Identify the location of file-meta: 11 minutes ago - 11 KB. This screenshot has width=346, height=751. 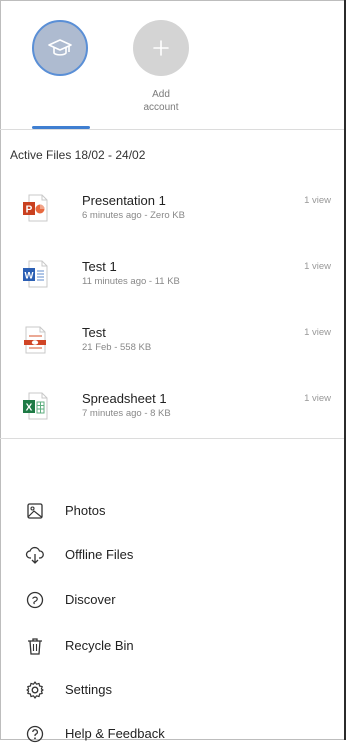
(131, 281).